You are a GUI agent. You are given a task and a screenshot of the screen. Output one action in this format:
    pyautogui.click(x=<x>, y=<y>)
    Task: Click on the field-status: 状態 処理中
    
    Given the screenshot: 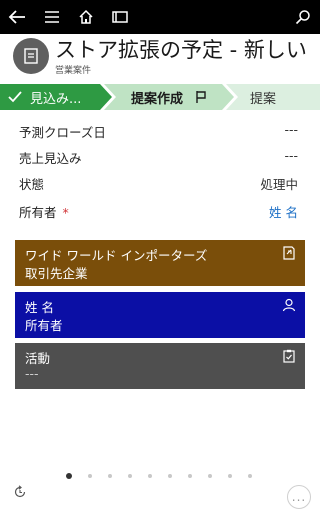 What is the action you would take?
    pyautogui.click(x=160, y=183)
    